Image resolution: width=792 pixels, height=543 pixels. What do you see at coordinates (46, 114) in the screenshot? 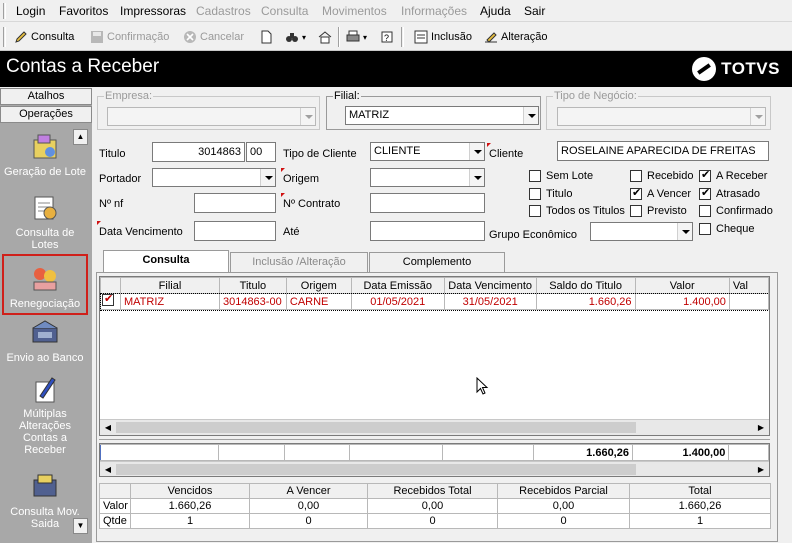
I see `sidebar-operacoes: Operações` at bounding box center [46, 114].